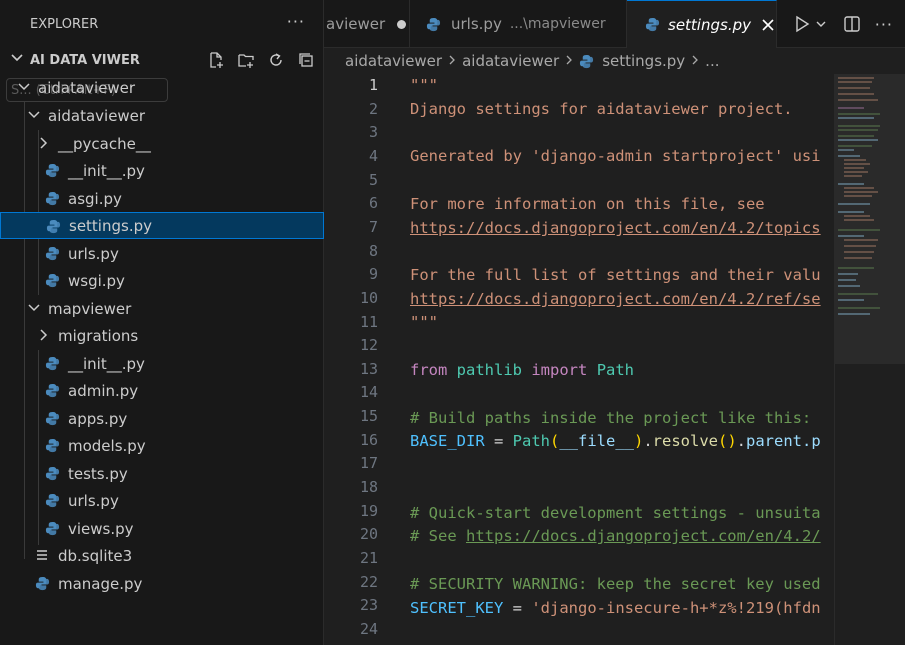 This screenshot has height=645, width=905. Describe the element at coordinates (100, 583) in the screenshot. I see `tree-item-label: manage.py` at that location.